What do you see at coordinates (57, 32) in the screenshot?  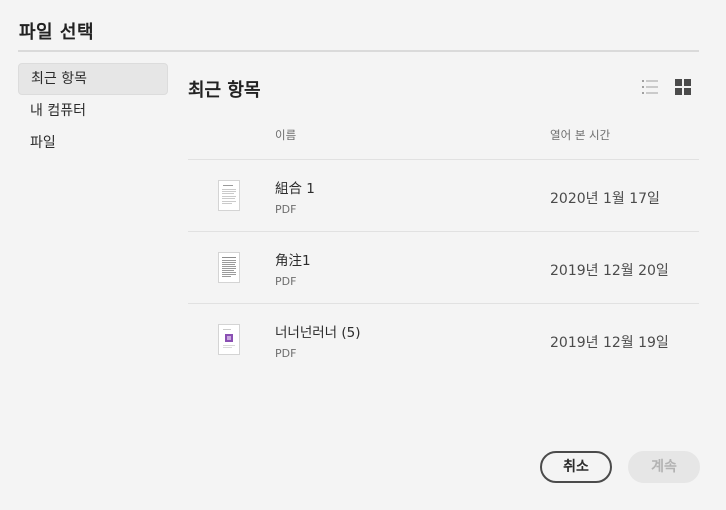 I see `dialog-title: 파일 선택` at bounding box center [57, 32].